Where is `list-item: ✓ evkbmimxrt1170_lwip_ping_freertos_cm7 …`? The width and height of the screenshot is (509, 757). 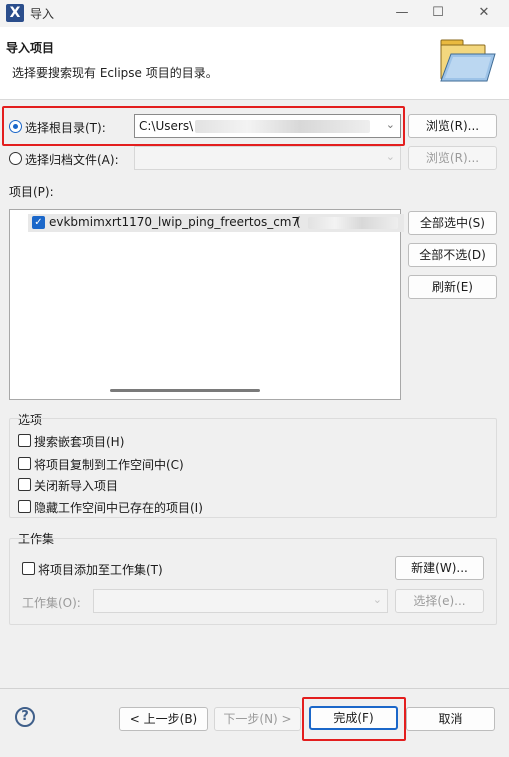
list-item: ✓ evkbmimxrt1170_lwip_ping_freertos_cm7 … is located at coordinates (216, 223).